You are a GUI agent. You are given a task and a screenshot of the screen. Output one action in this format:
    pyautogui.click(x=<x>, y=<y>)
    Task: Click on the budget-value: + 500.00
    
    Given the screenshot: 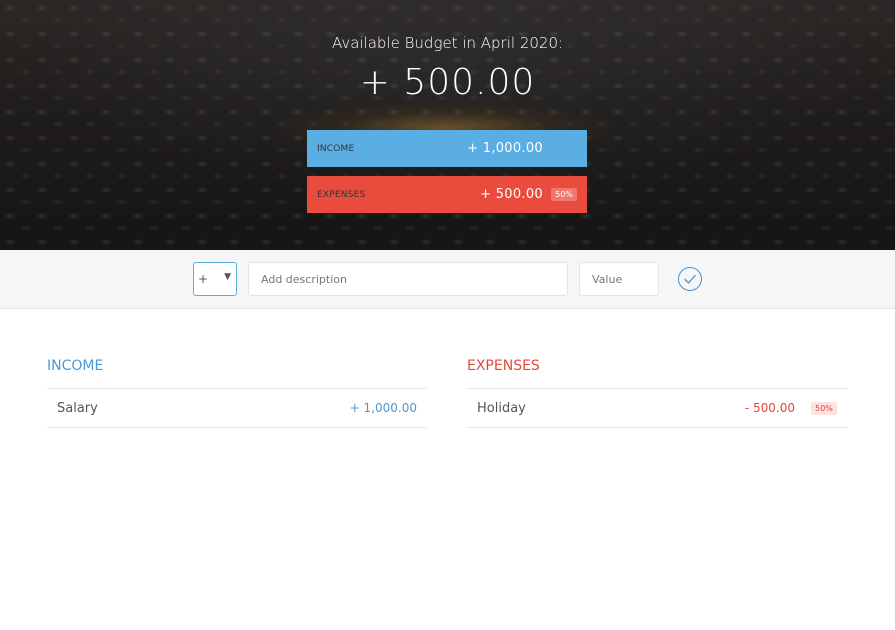 What is the action you would take?
    pyautogui.click(x=447, y=82)
    